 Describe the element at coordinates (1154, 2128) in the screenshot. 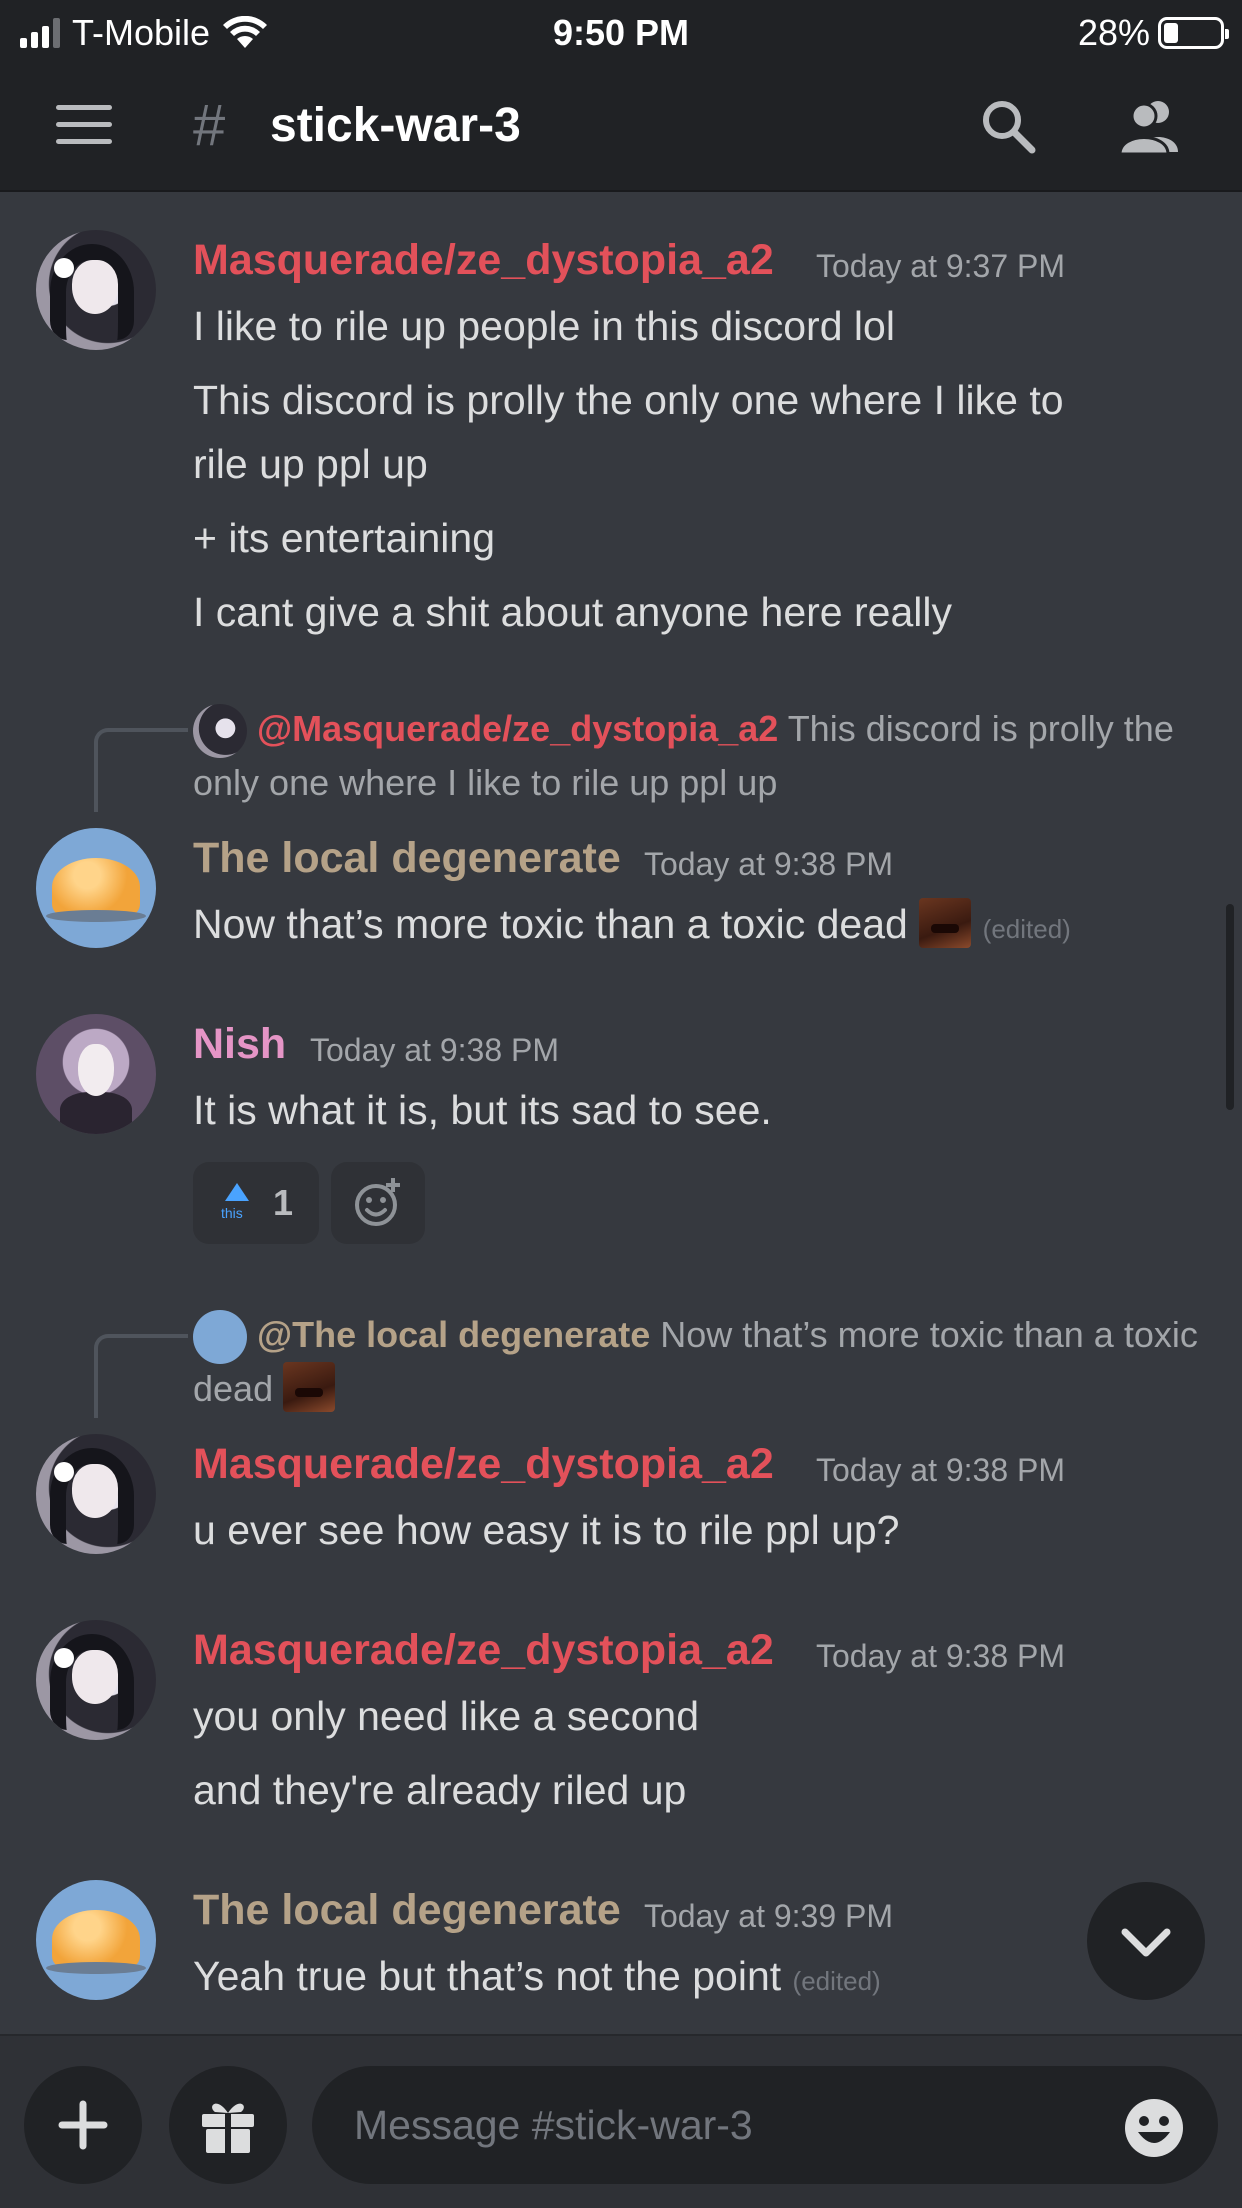

I see `emoji-icon` at that location.